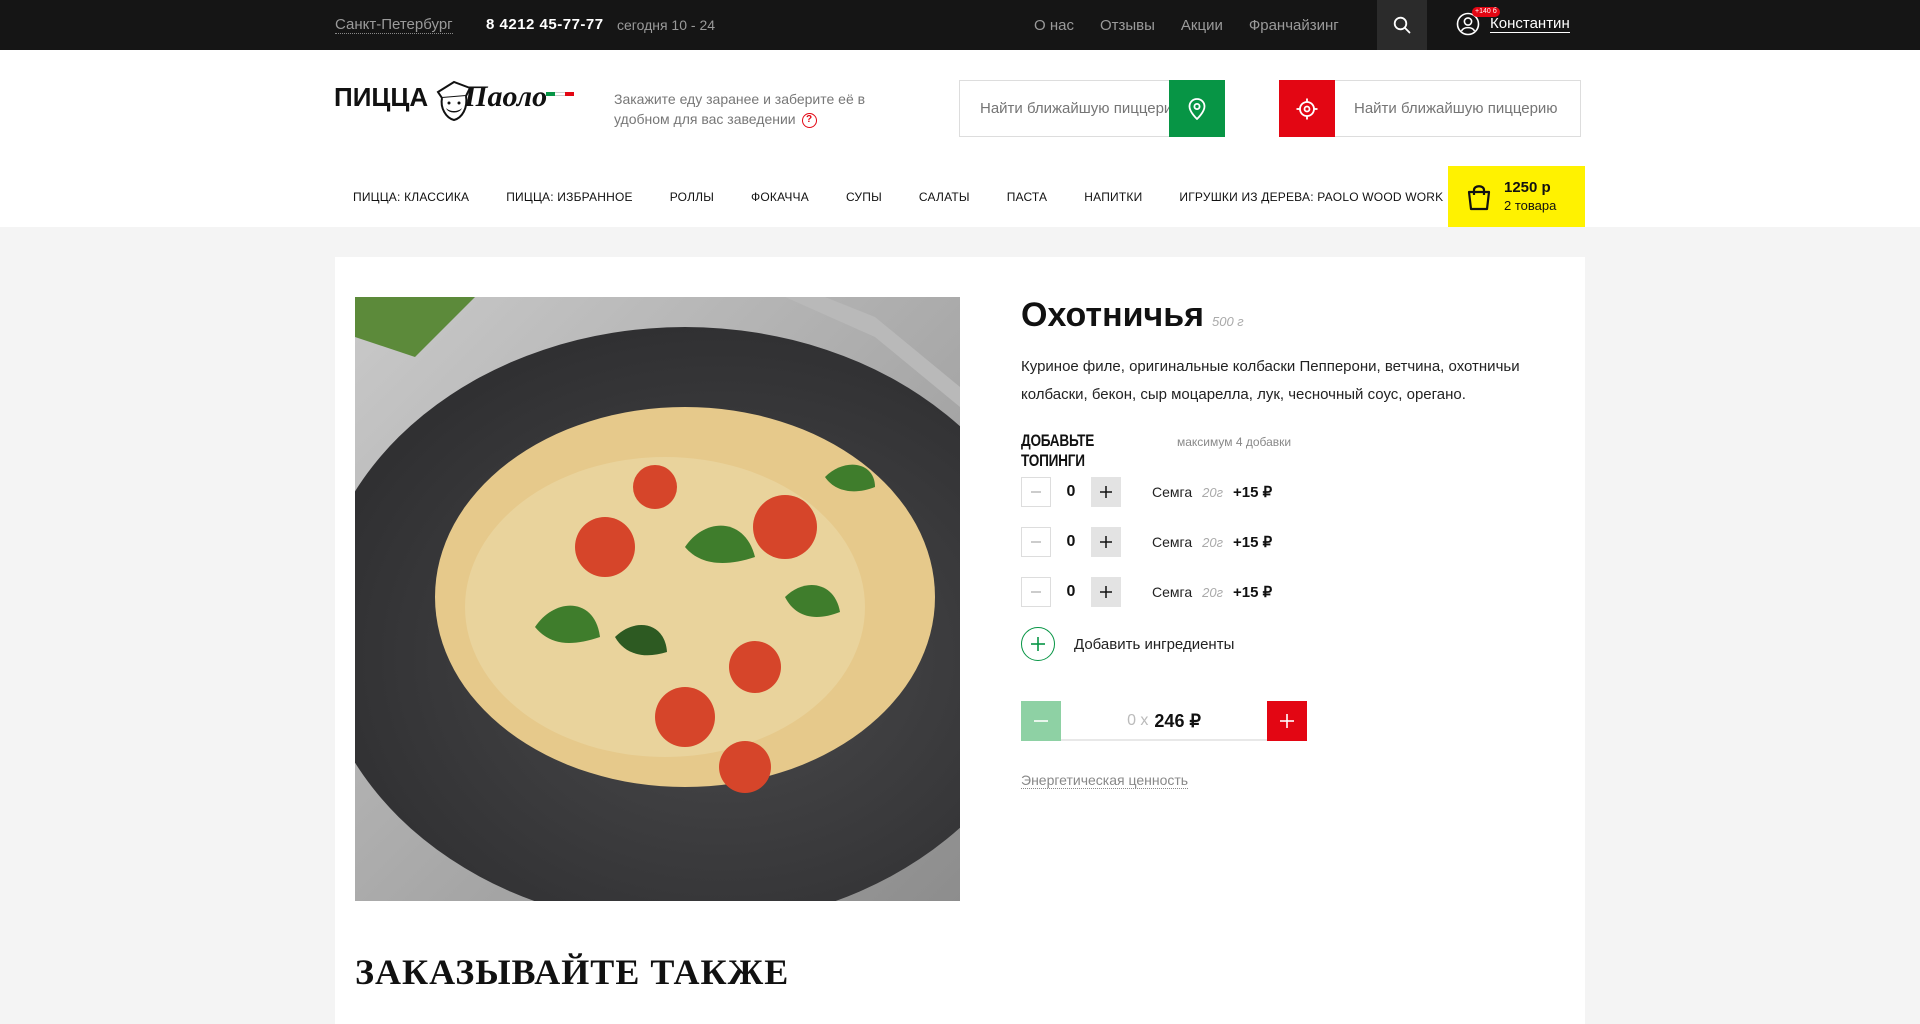 This screenshot has height=1024, width=1920. Describe the element at coordinates (1105, 780) in the screenshot. I see `energy-value-link: Энергетическая ценность` at that location.